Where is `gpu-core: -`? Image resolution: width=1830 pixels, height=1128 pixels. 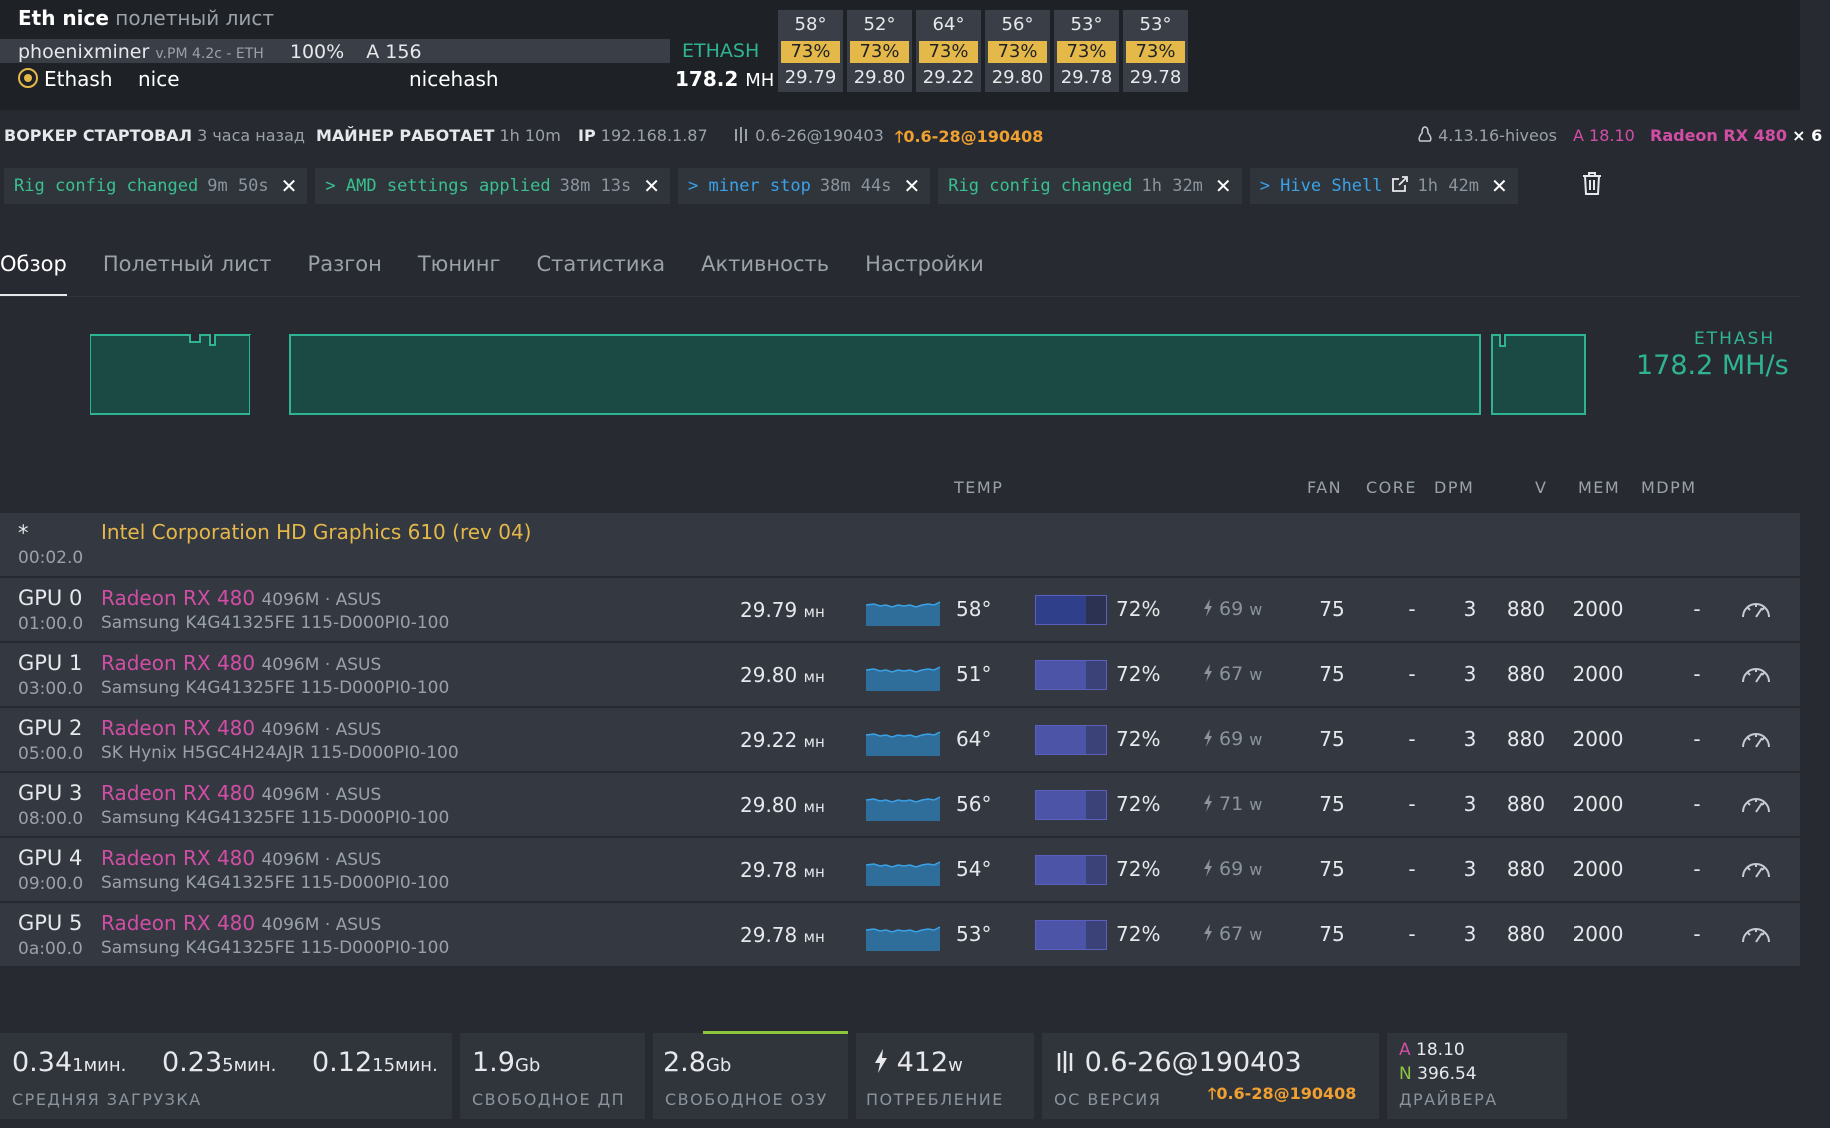
gpu-core: - is located at coordinates (1412, 869).